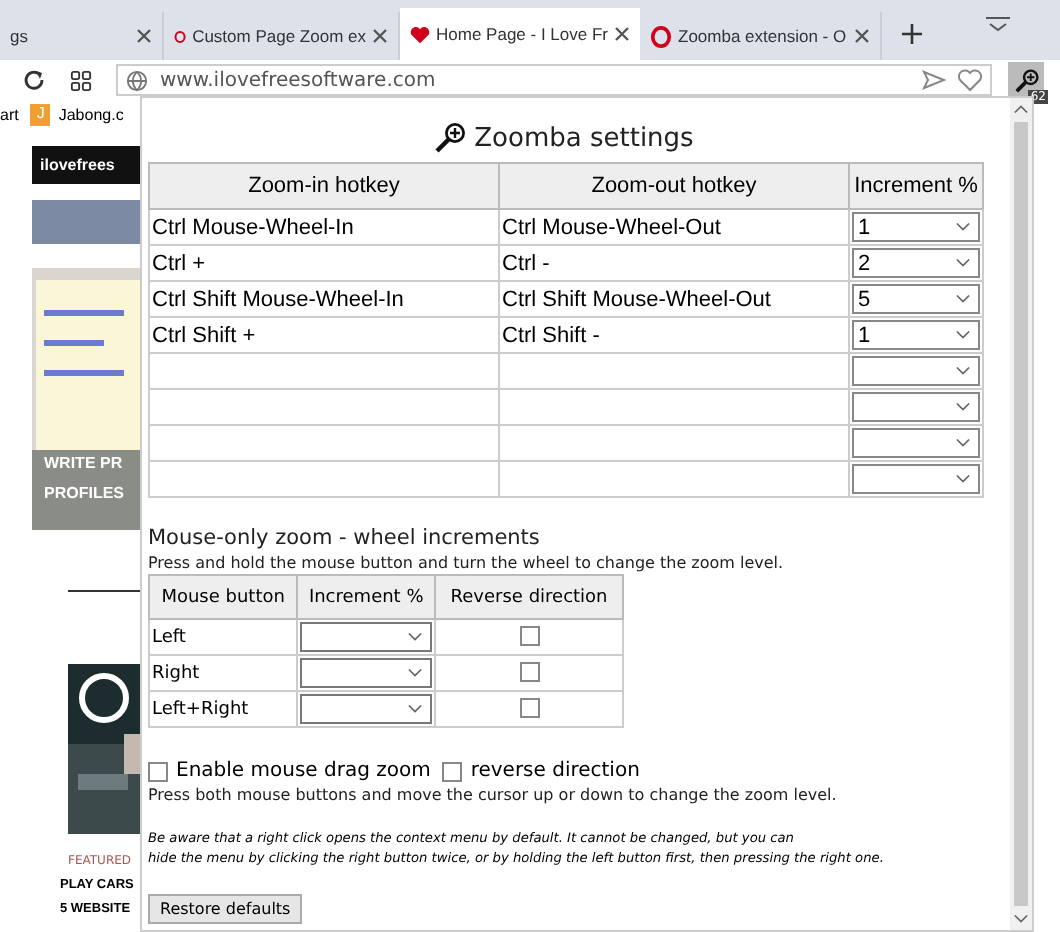 Image resolution: width=1060 pixels, height=932 pixels. I want to click on drag-zoom-checkbox, so click(158, 771).